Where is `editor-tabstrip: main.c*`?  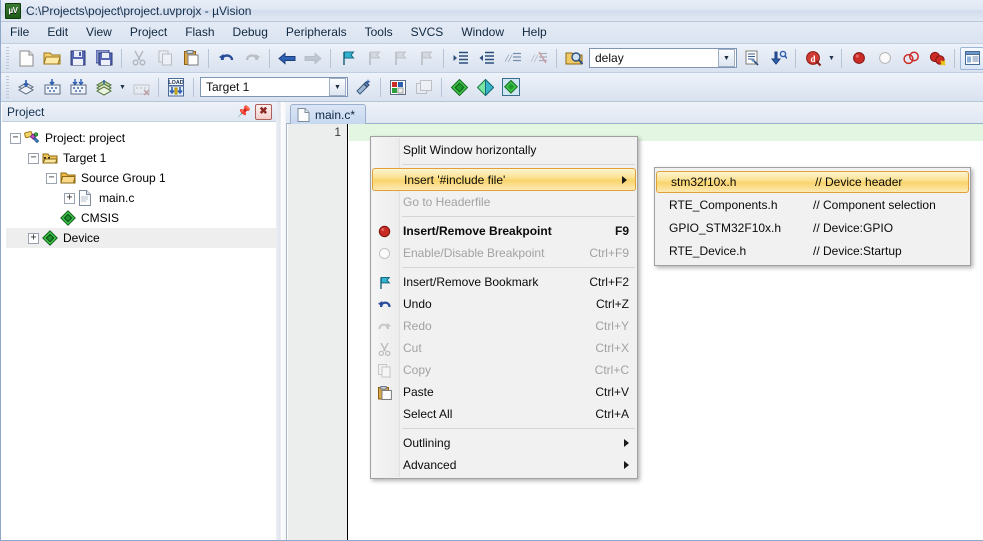
editor-tabstrip: main.c* is located at coordinates (634, 113).